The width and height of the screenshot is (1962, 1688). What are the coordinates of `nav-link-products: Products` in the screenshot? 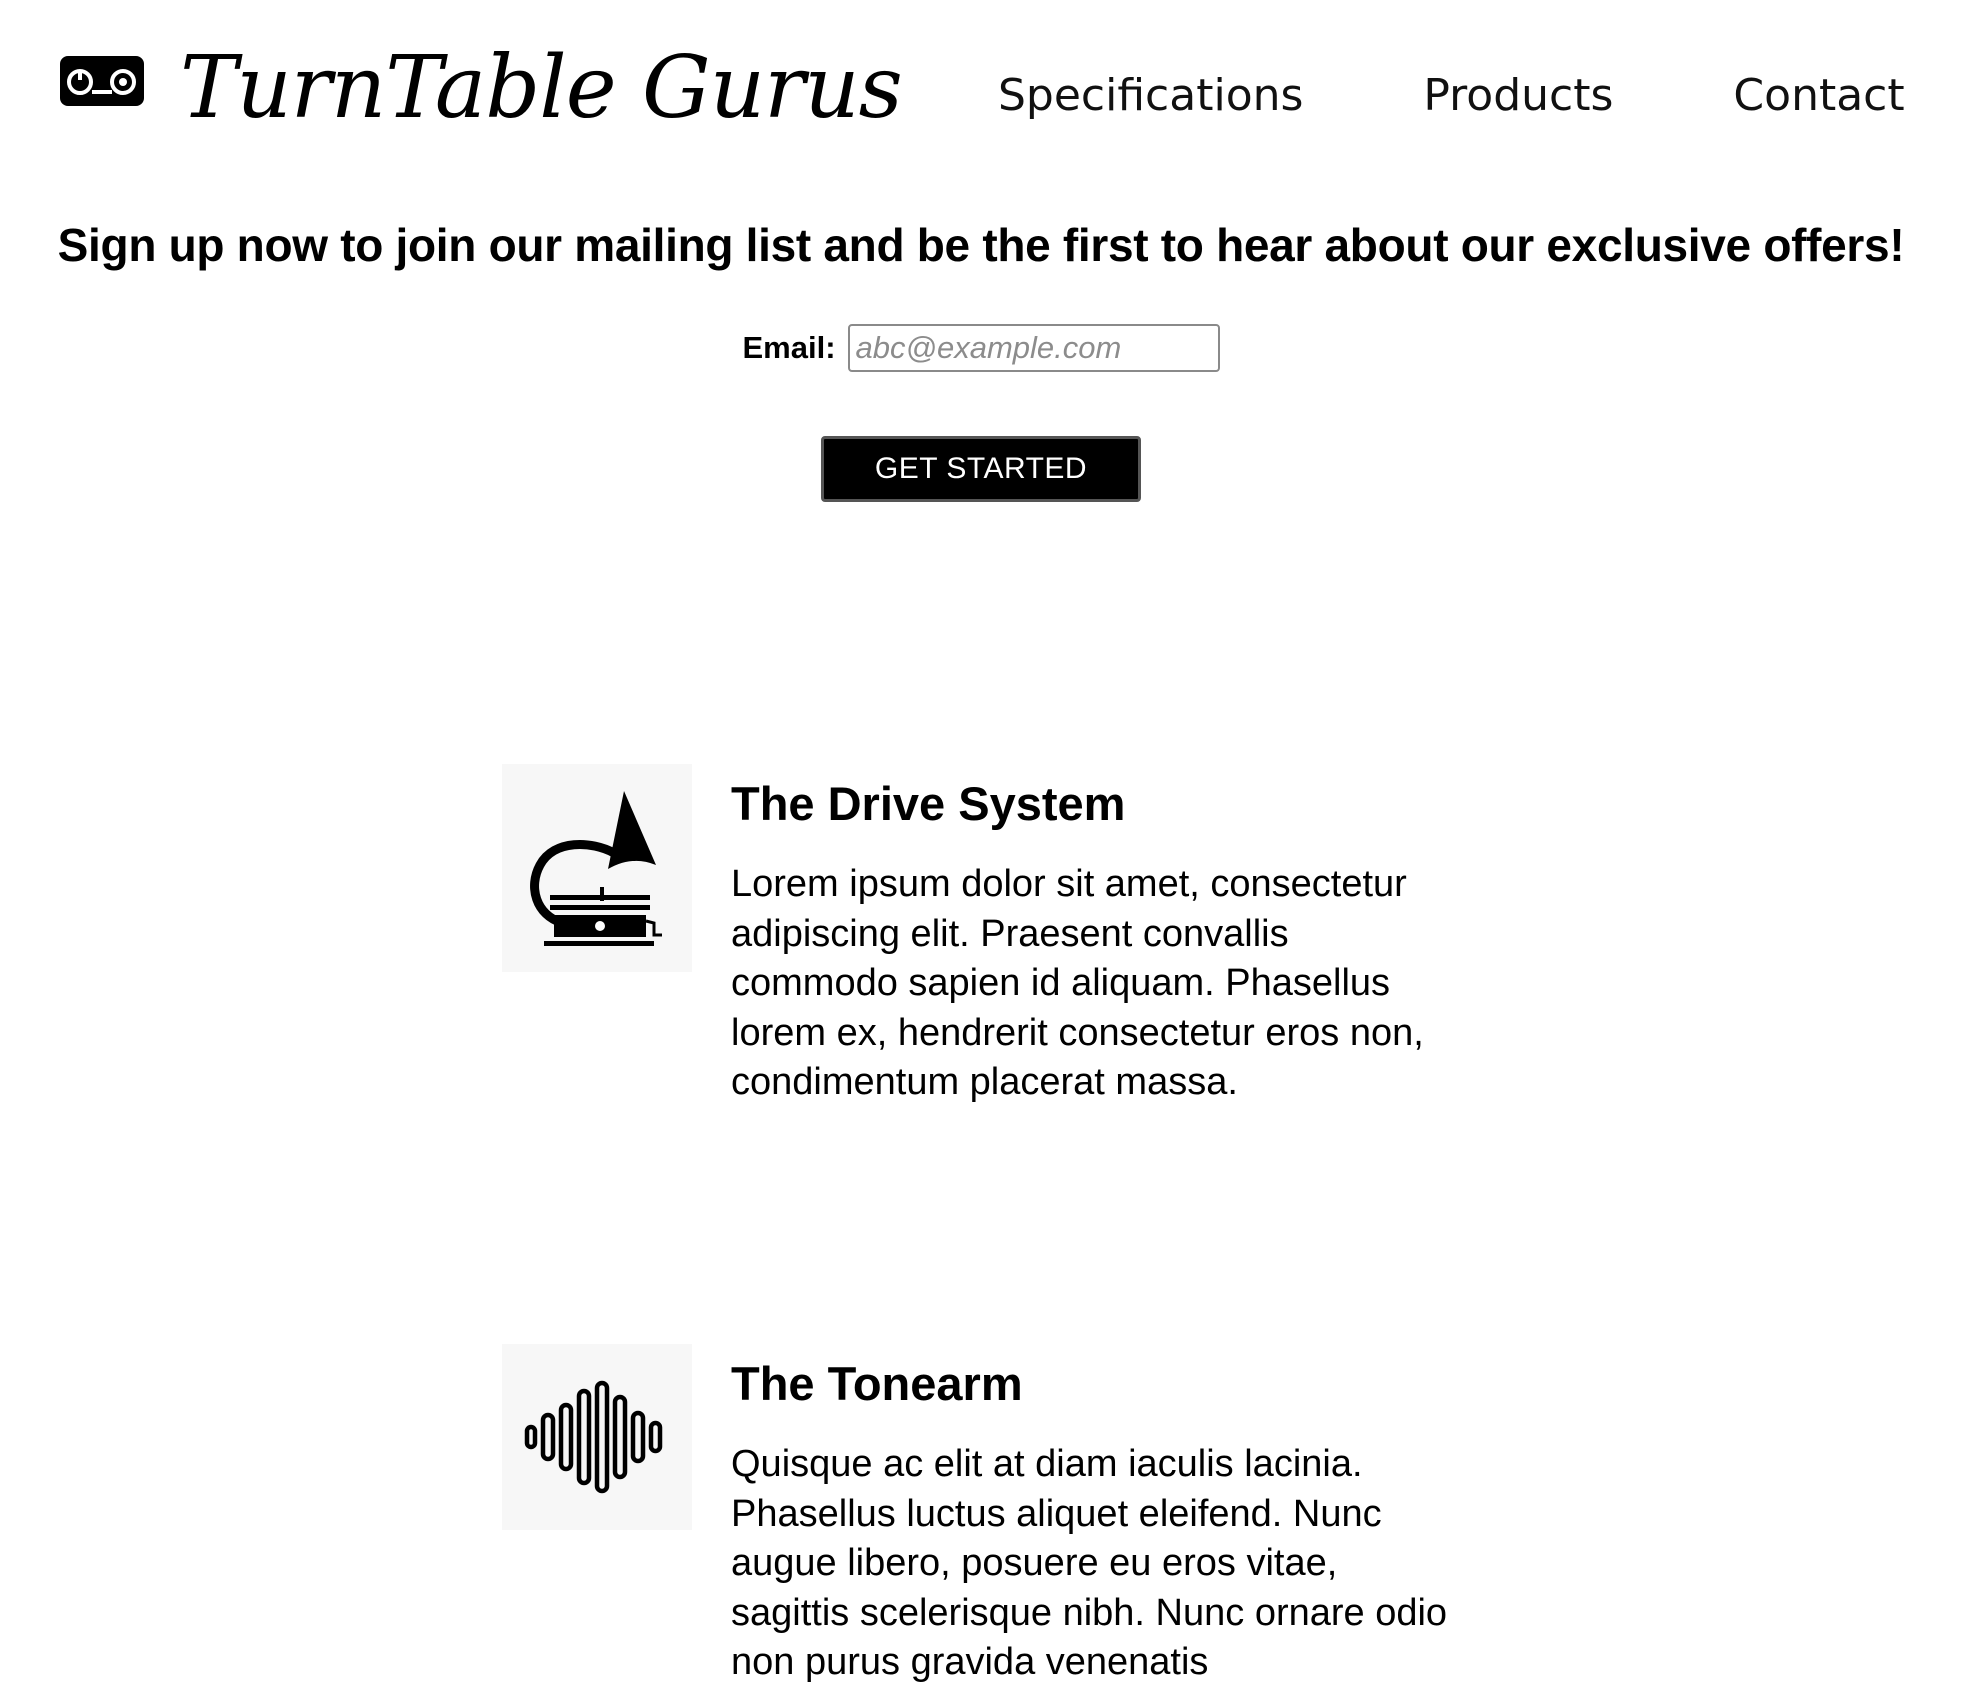 It's located at (1518, 95).